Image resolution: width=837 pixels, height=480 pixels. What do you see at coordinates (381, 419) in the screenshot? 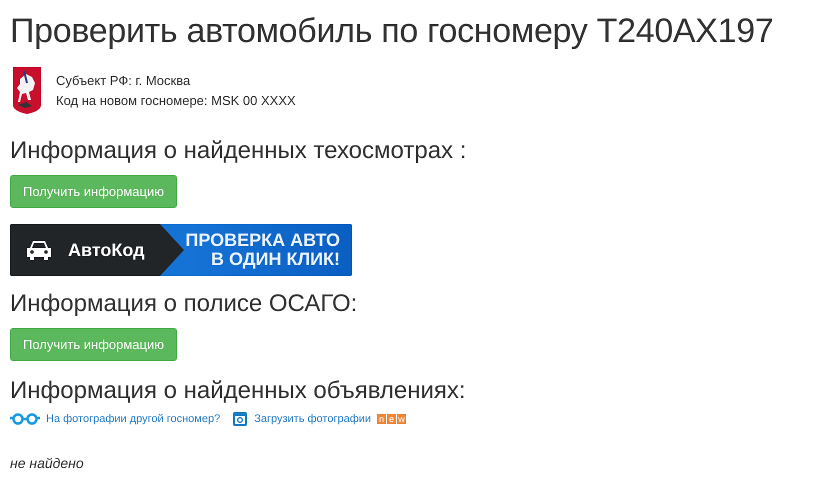
I see `new-badge-letter: n` at bounding box center [381, 419].